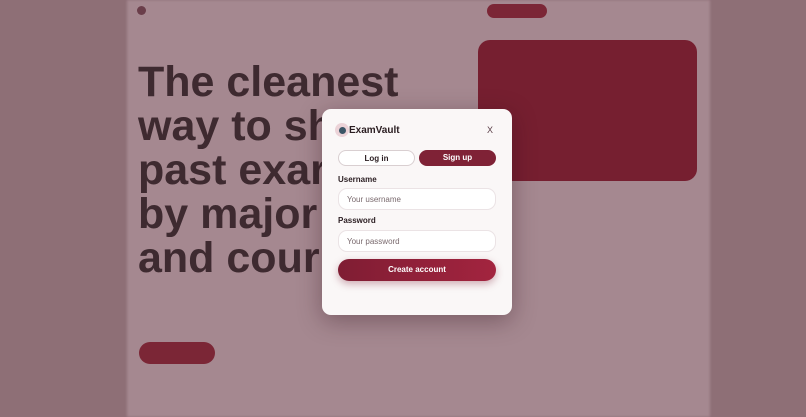 This screenshot has height=417, width=806. What do you see at coordinates (177, 353) in the screenshot?
I see `background-cta-button` at bounding box center [177, 353].